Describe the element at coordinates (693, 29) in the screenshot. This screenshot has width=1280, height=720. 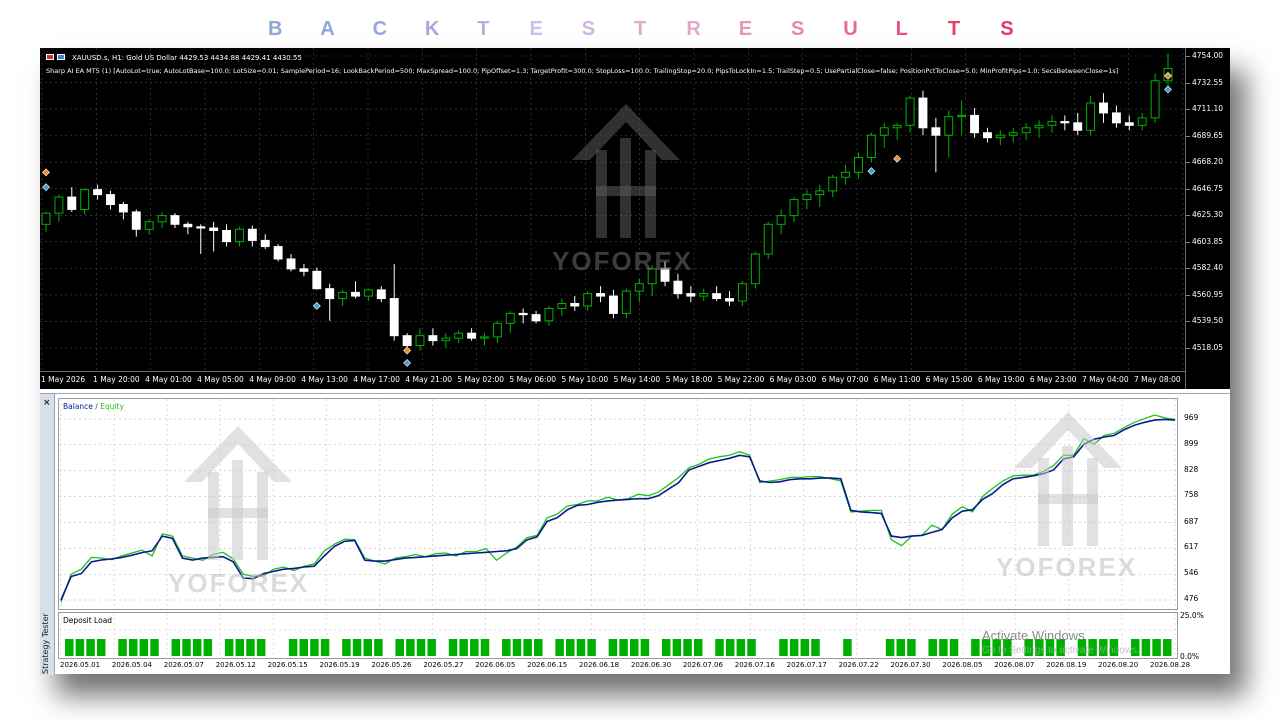
I see `title-letter: R` at that location.